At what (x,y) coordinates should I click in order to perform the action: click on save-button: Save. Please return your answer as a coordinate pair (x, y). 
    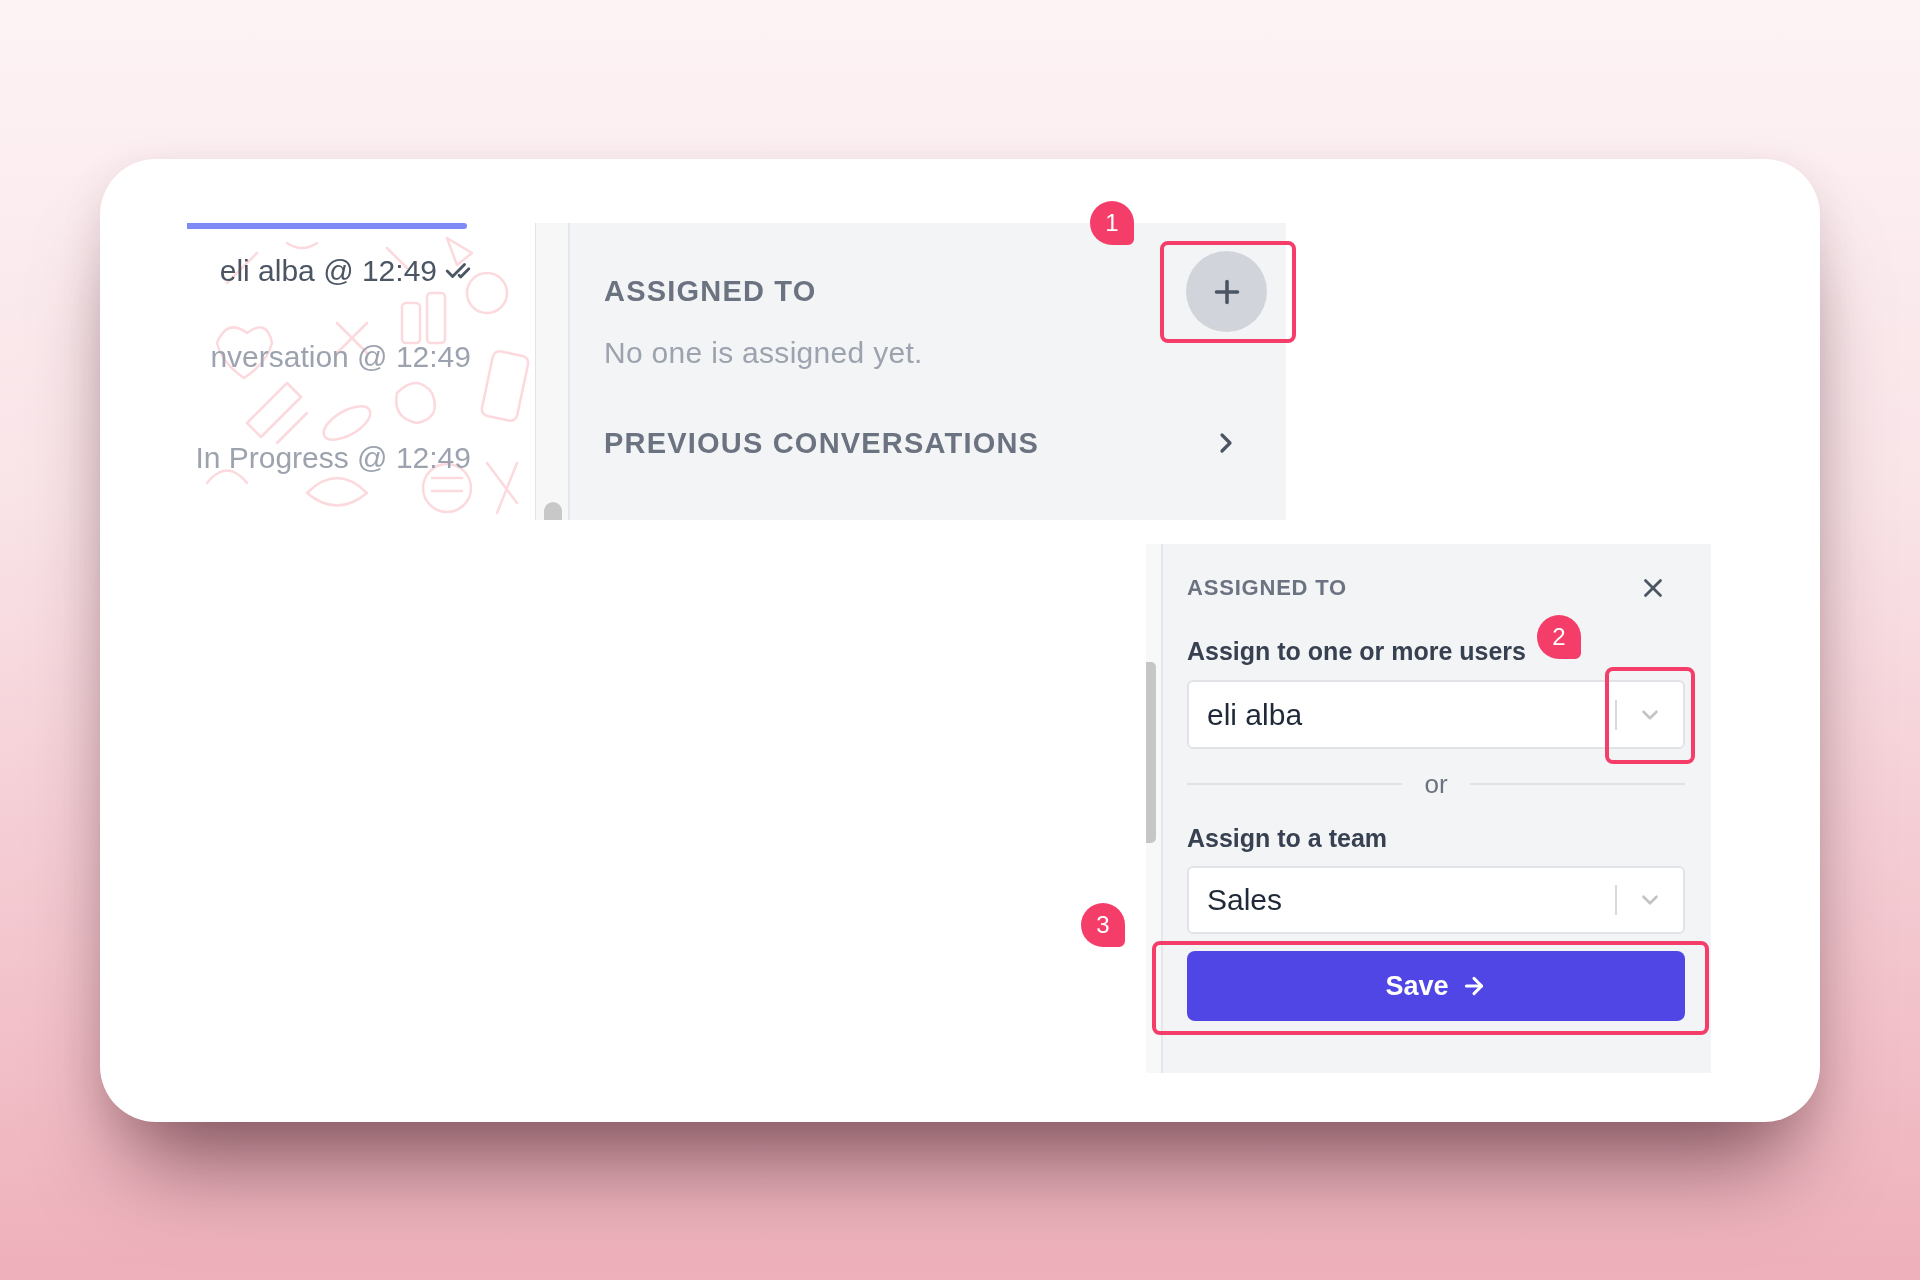
    Looking at the image, I should click on (1436, 986).